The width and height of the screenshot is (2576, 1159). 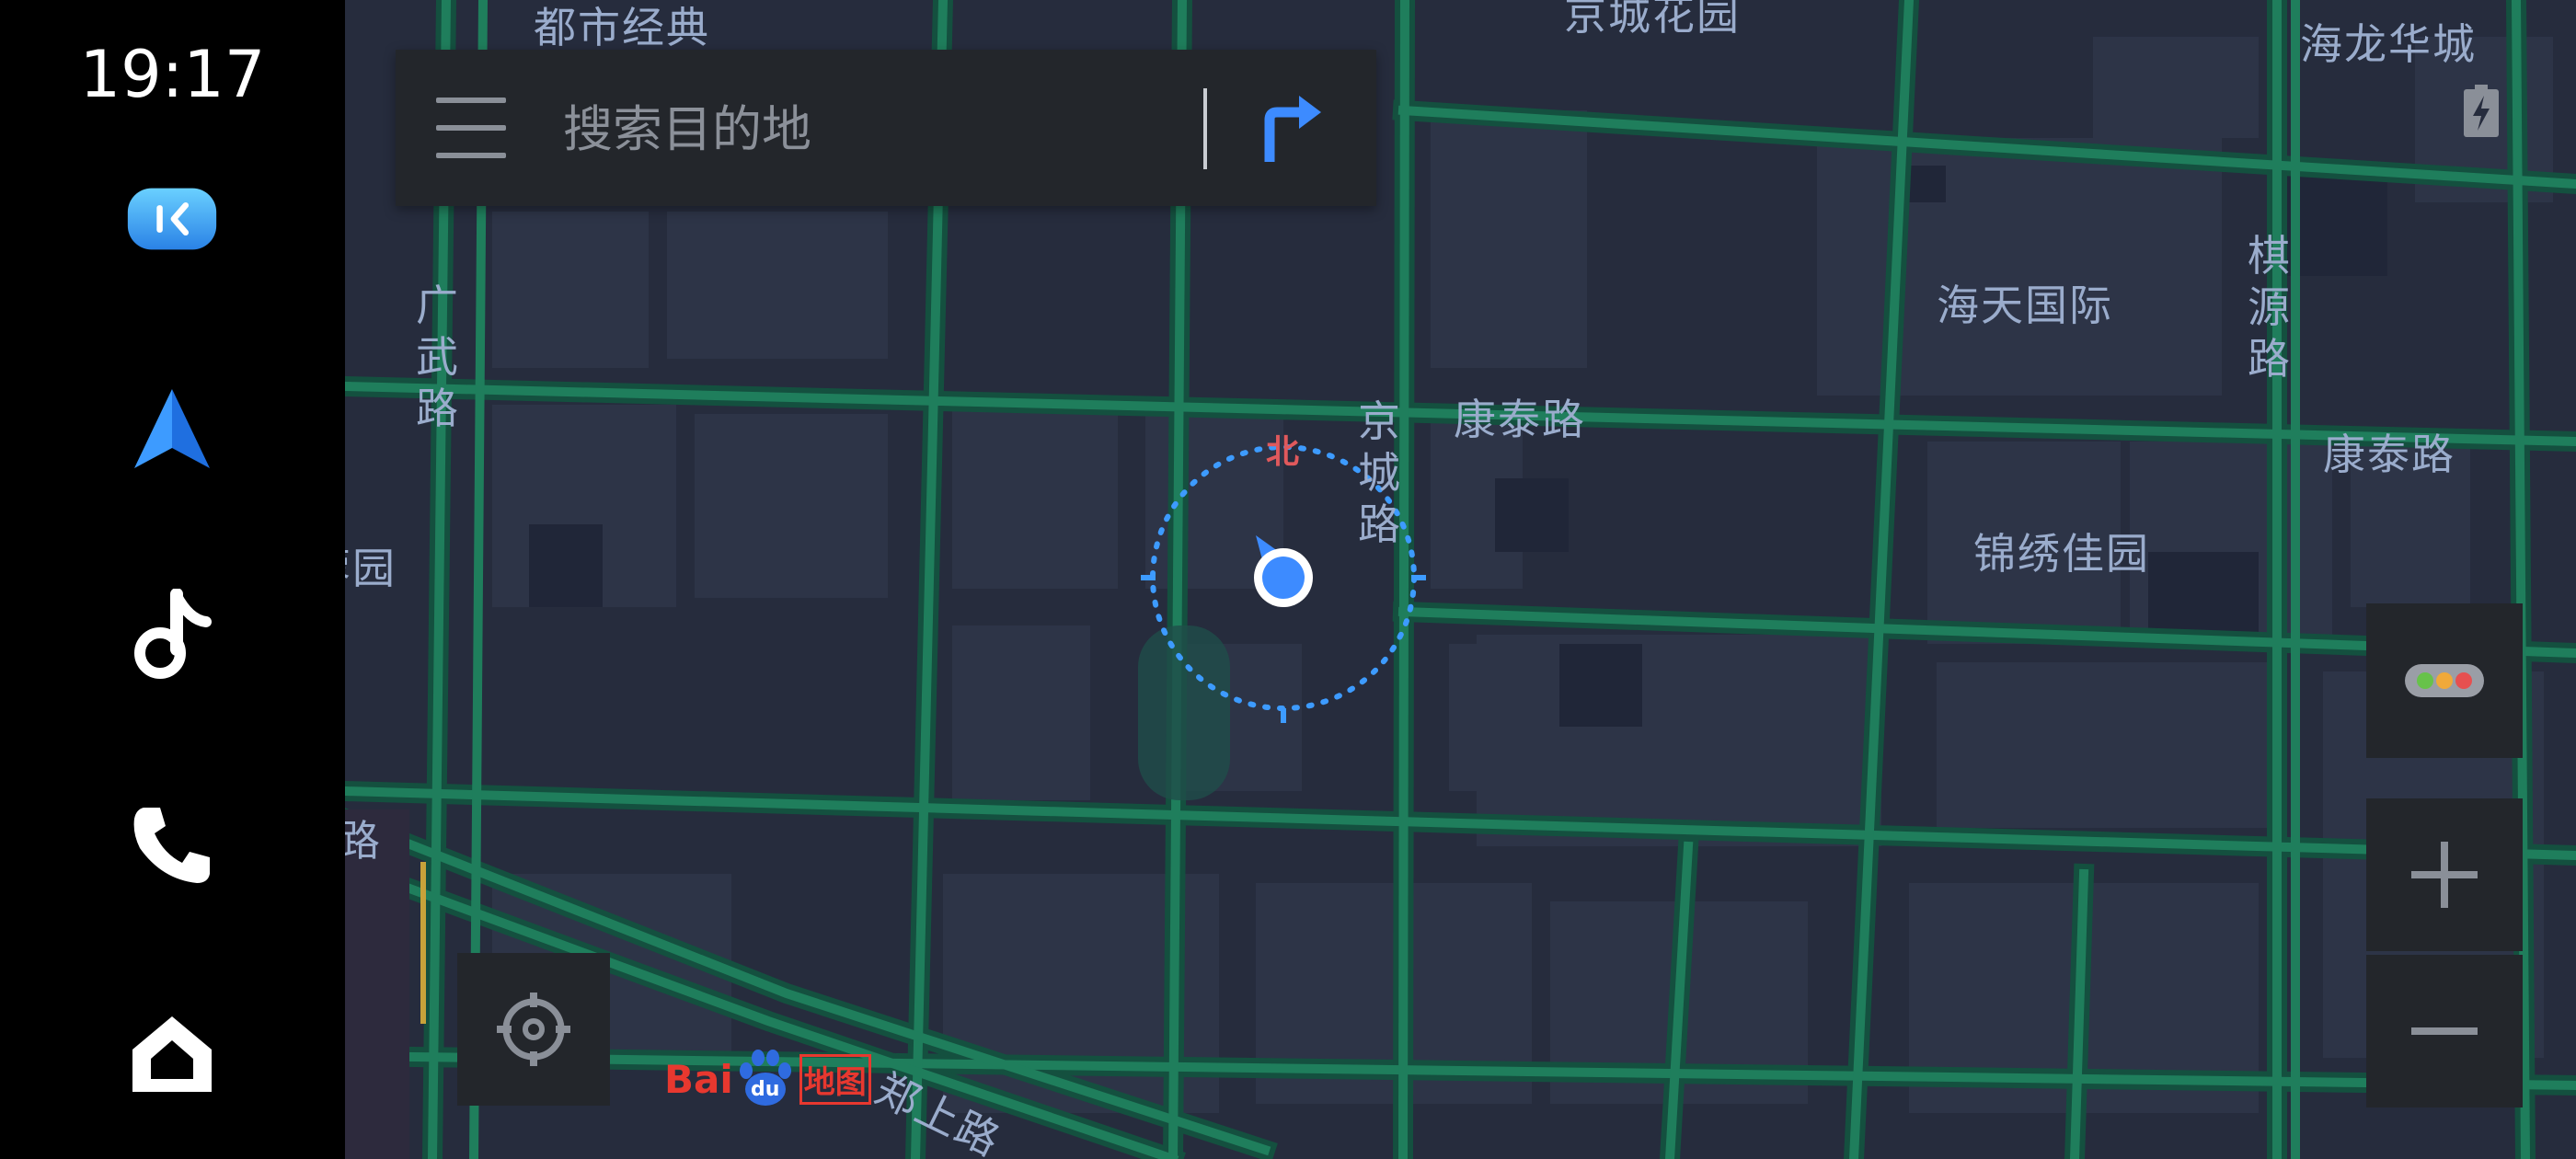 I want to click on traffic-toggle-button, so click(x=2444, y=680).